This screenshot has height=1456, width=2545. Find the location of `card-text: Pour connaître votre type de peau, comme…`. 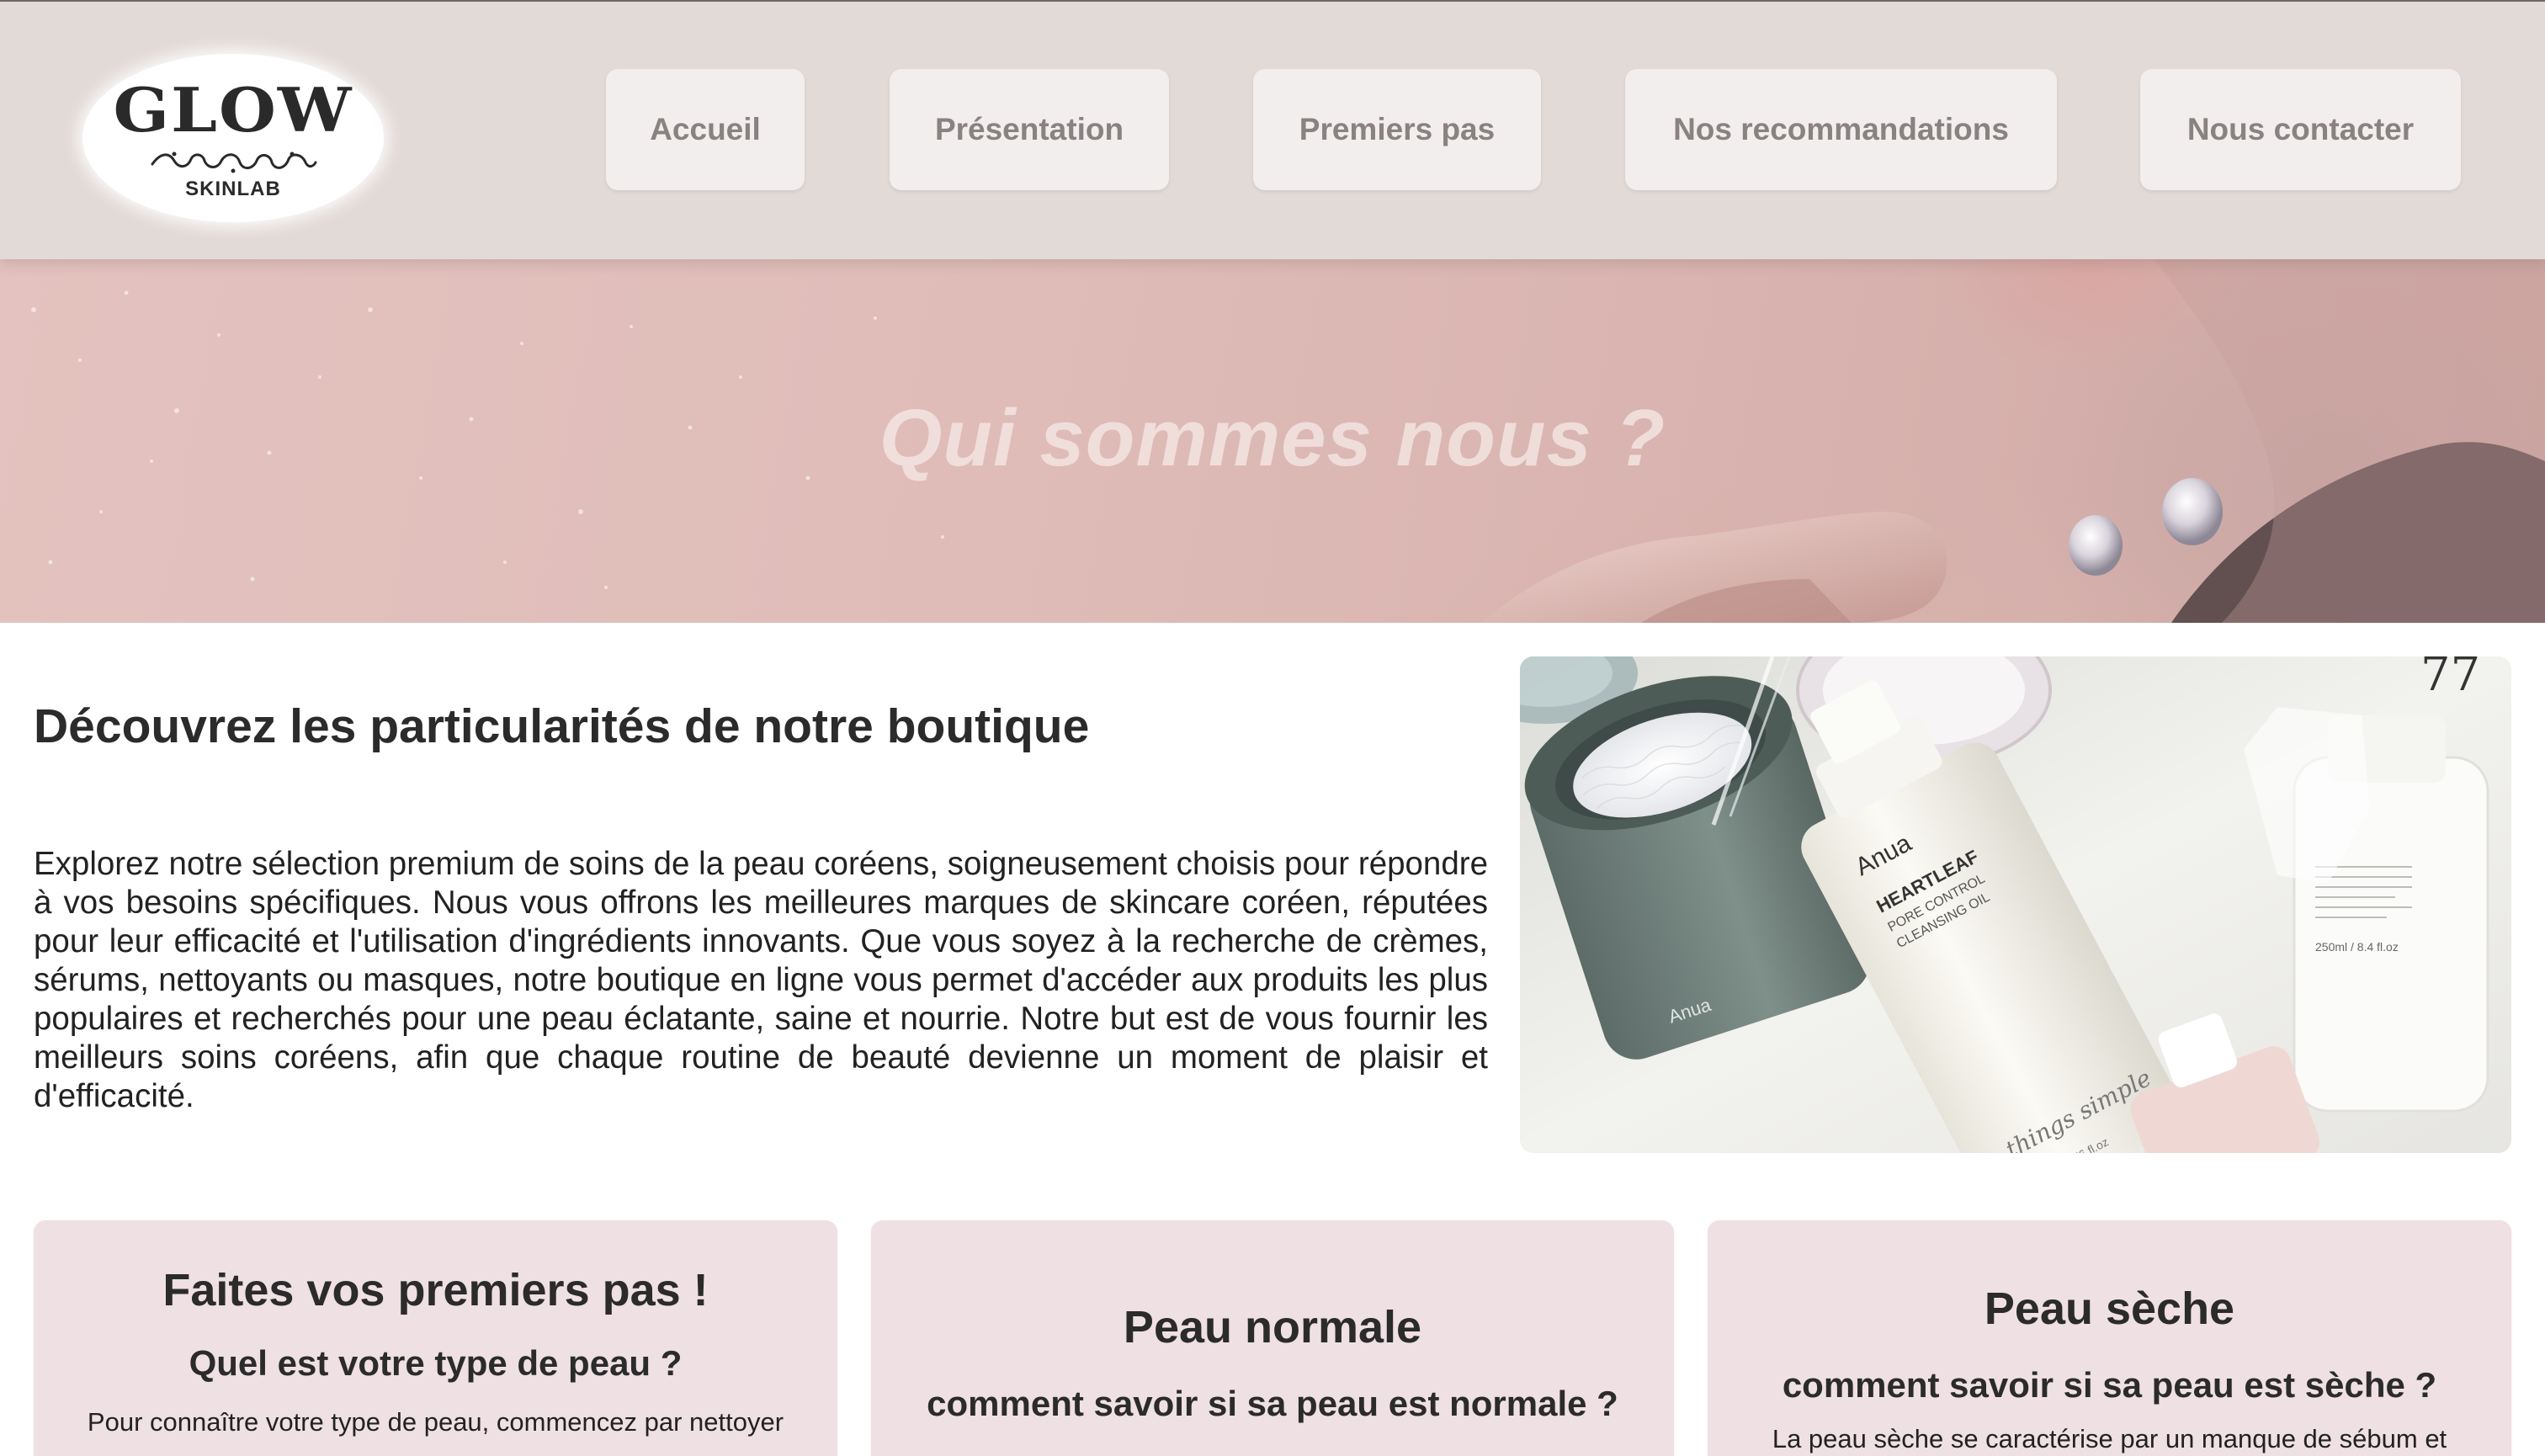

card-text: Pour connaître votre type de peau, comme… is located at coordinates (435, 1422).